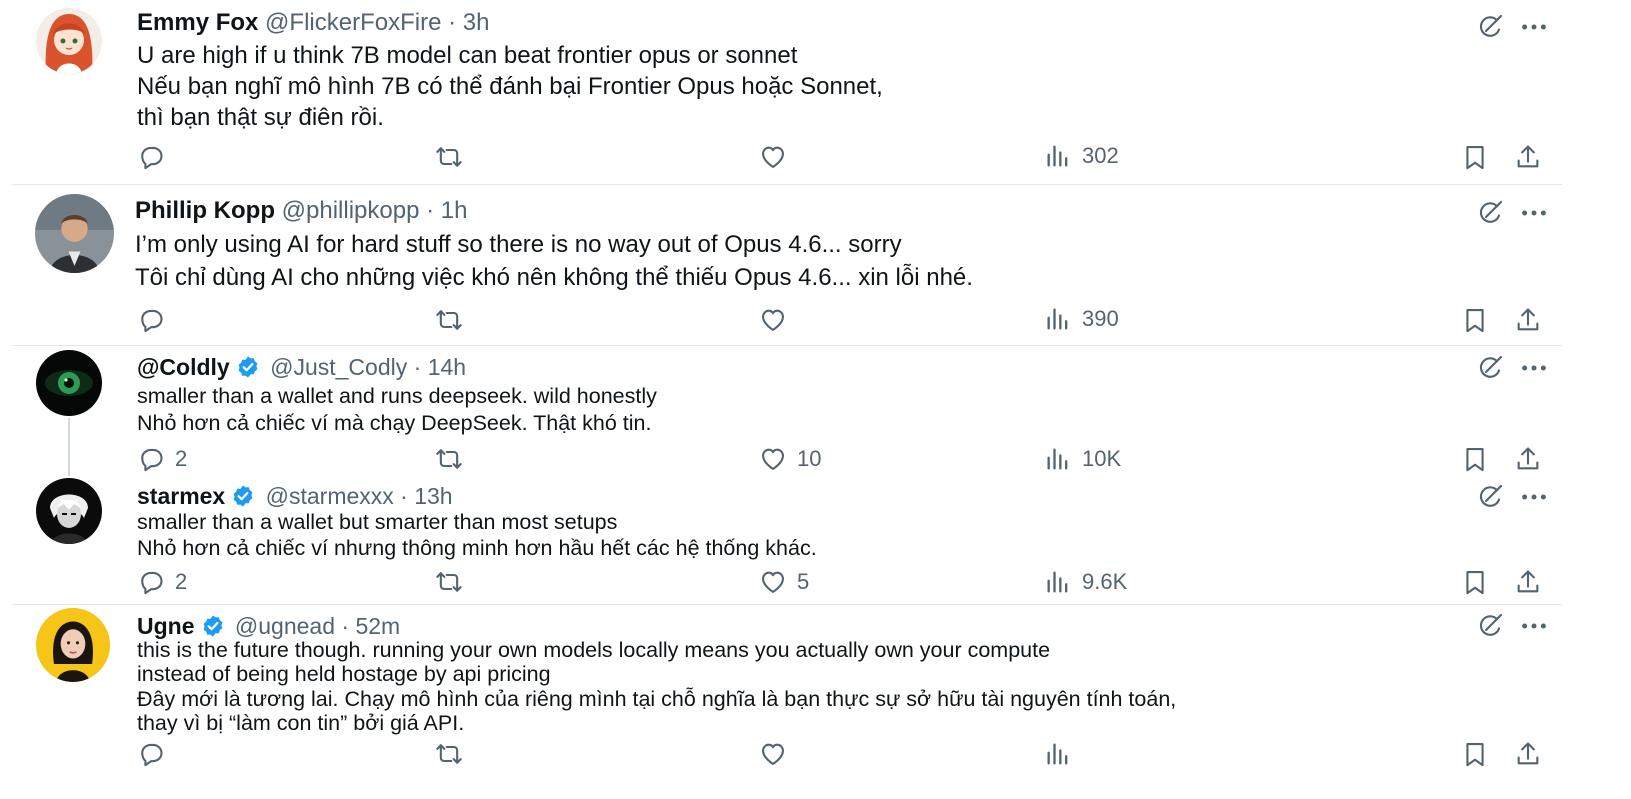 This screenshot has height=799, width=1631. Describe the element at coordinates (285, 626) in the screenshot. I see `author-handle: @ugnead` at that location.